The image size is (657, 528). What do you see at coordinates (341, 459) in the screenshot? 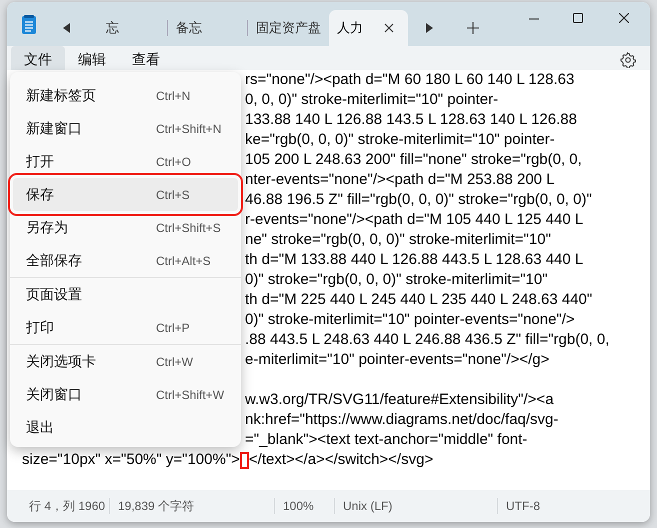
I see `code-line: </text></a></switch></svg>` at bounding box center [341, 459].